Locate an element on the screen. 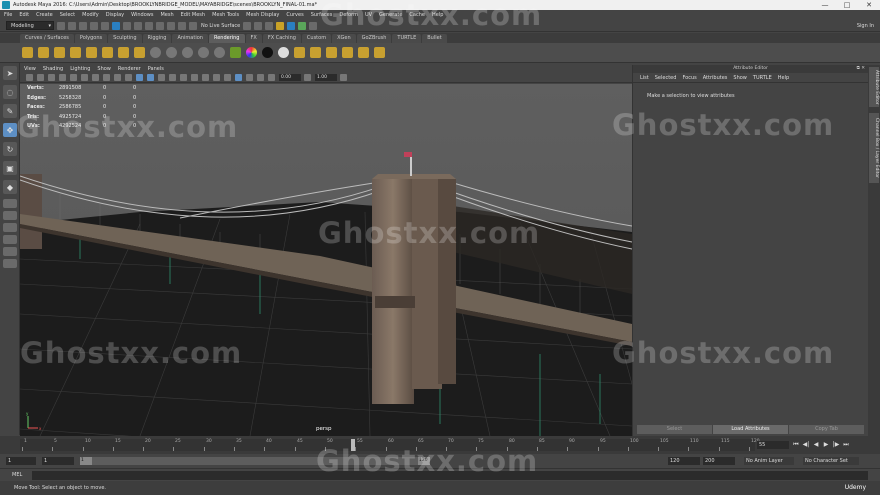 Image resolution: width=880 pixels, height=495 pixels. viewport-menu-shading: Shading is located at coordinates (53, 69).